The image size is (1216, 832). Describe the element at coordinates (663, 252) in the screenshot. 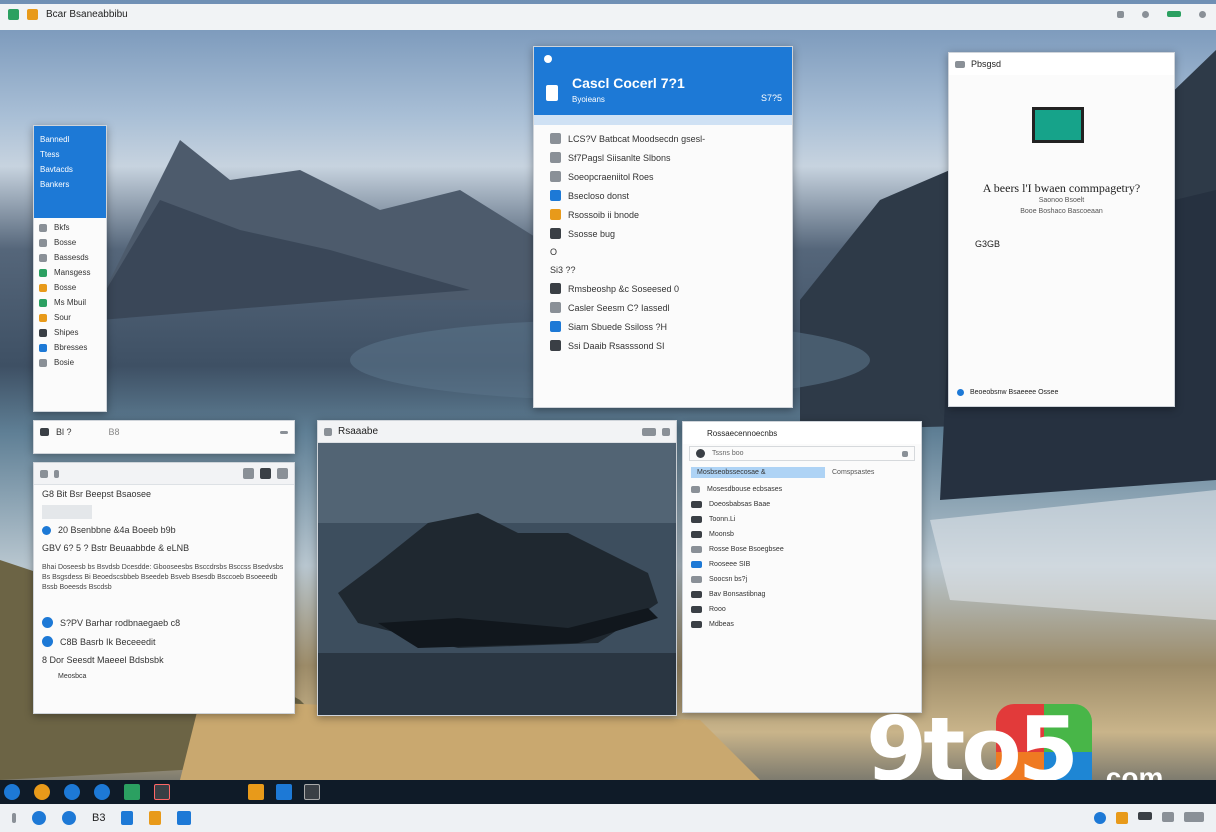

I see `list-item: O` at that location.